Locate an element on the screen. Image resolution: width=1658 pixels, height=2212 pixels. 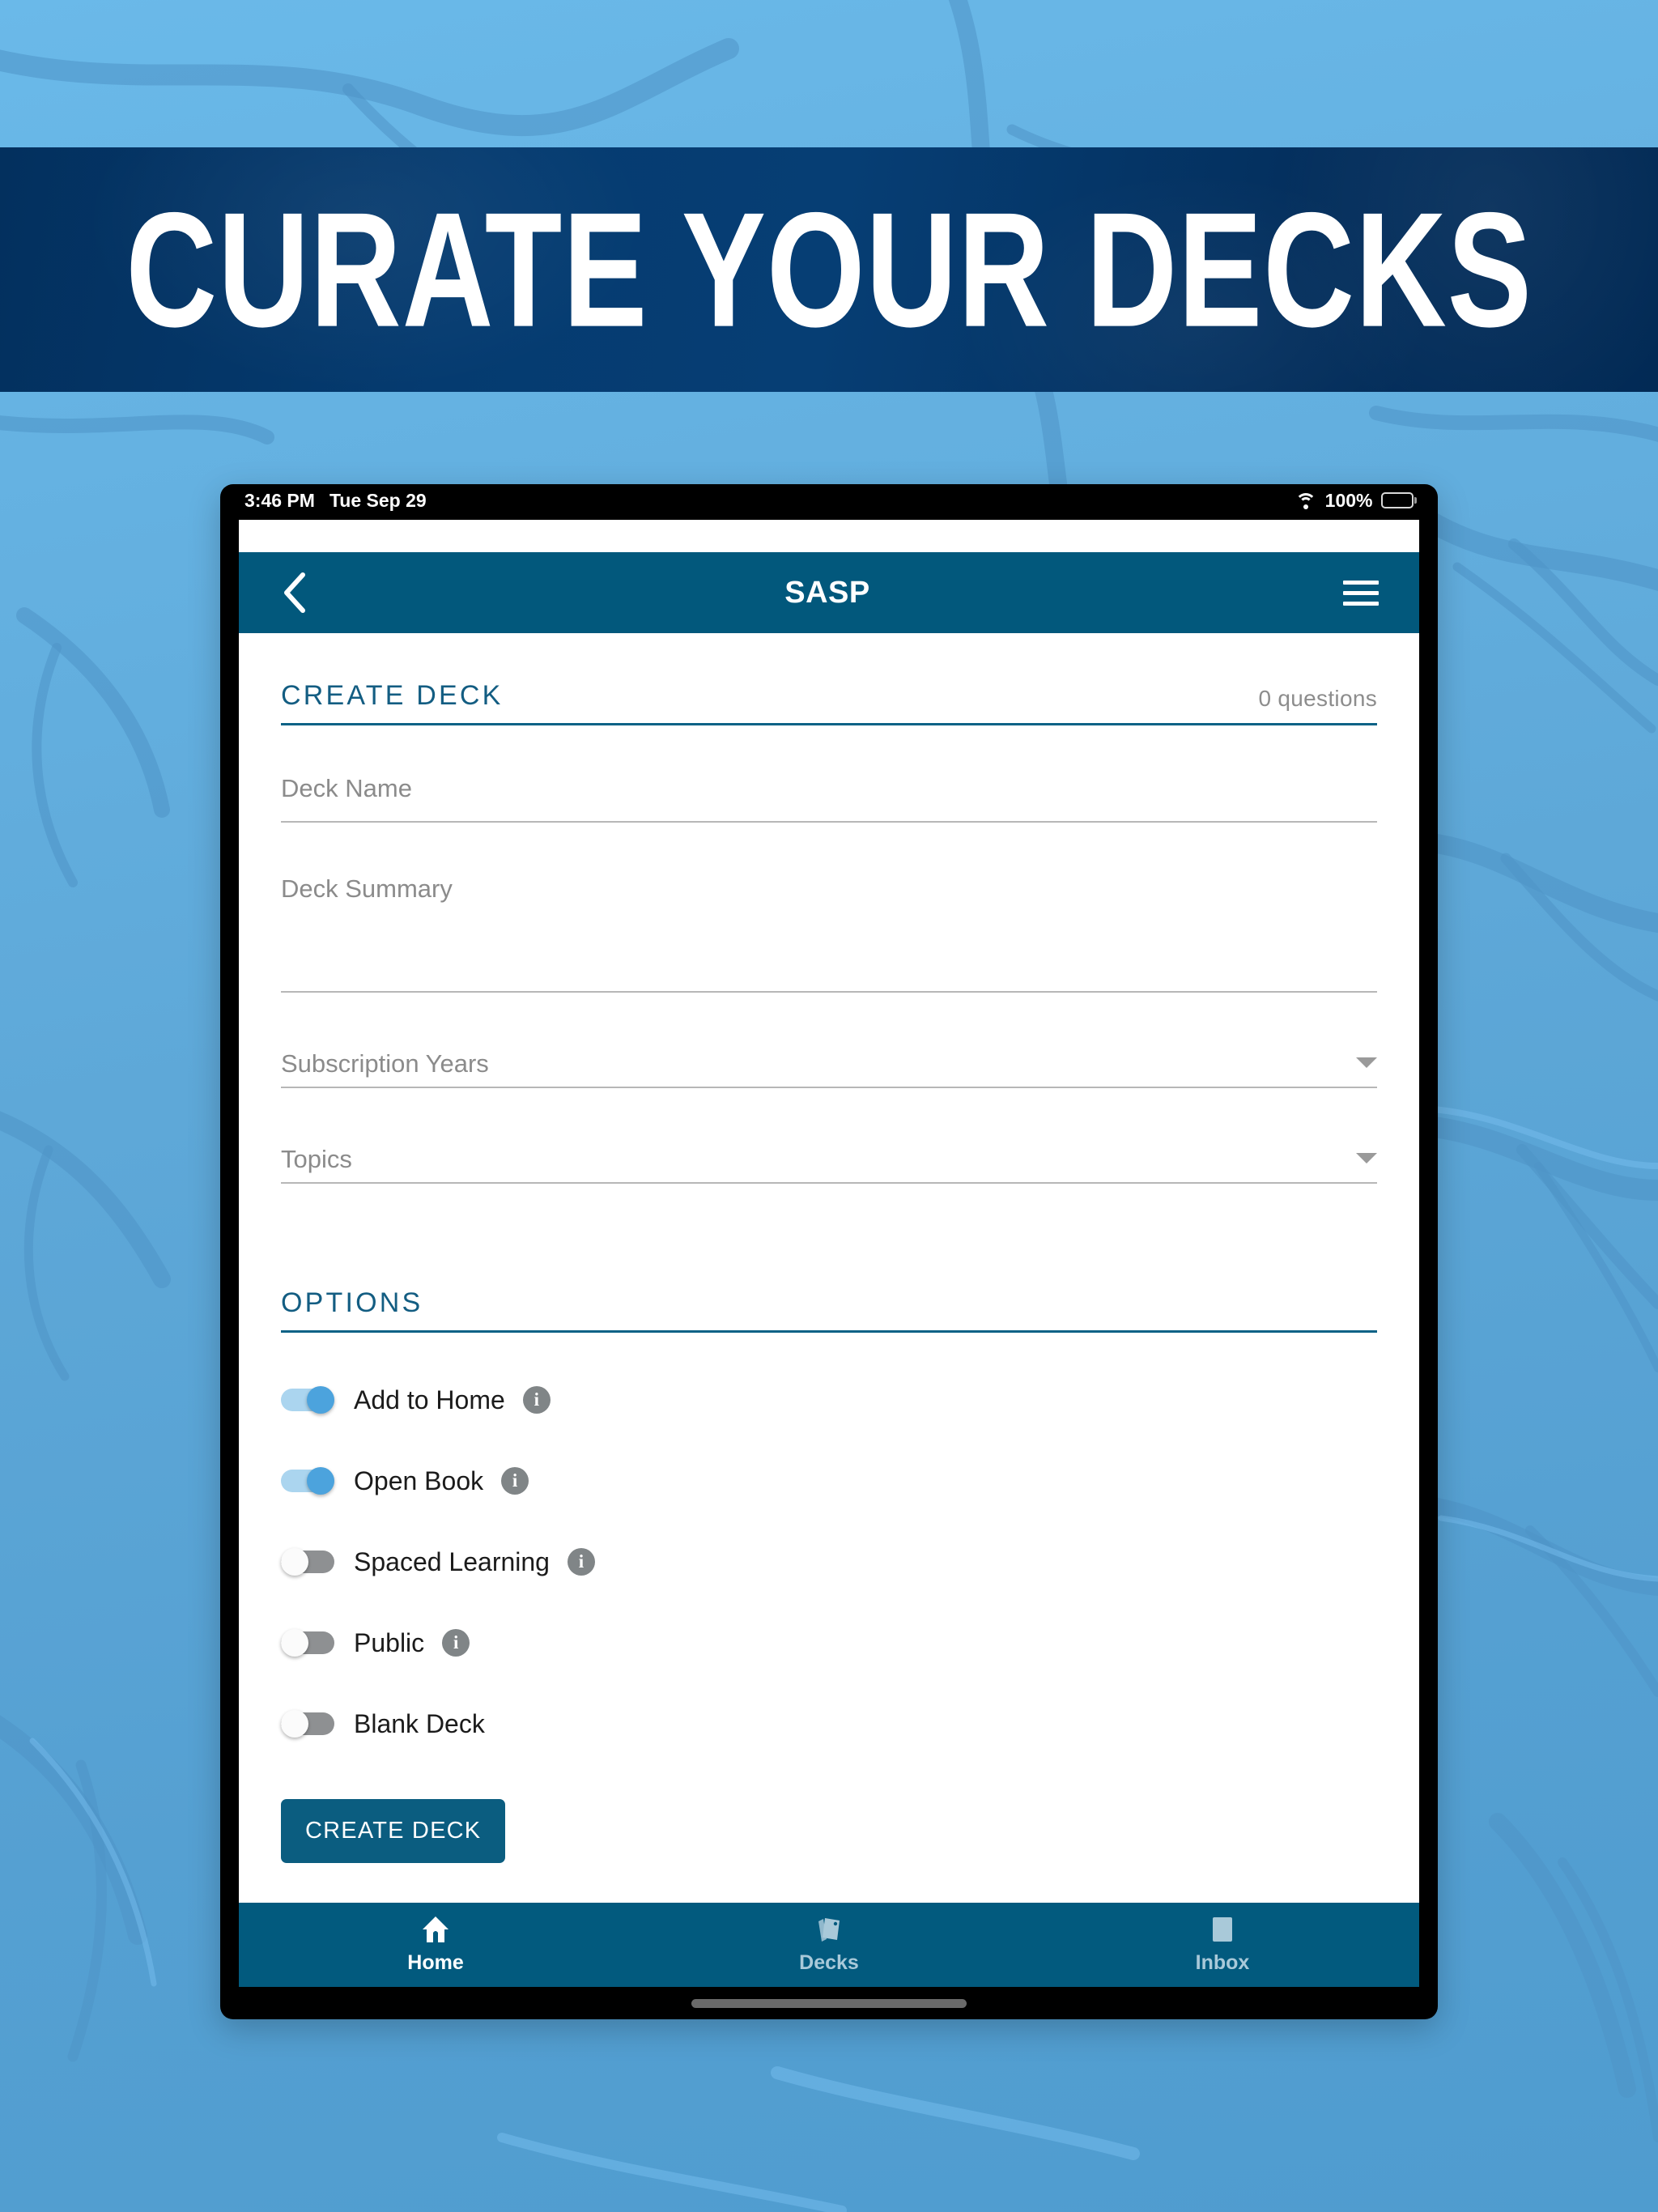
toggle-blank-deck is located at coordinates (307, 1724).